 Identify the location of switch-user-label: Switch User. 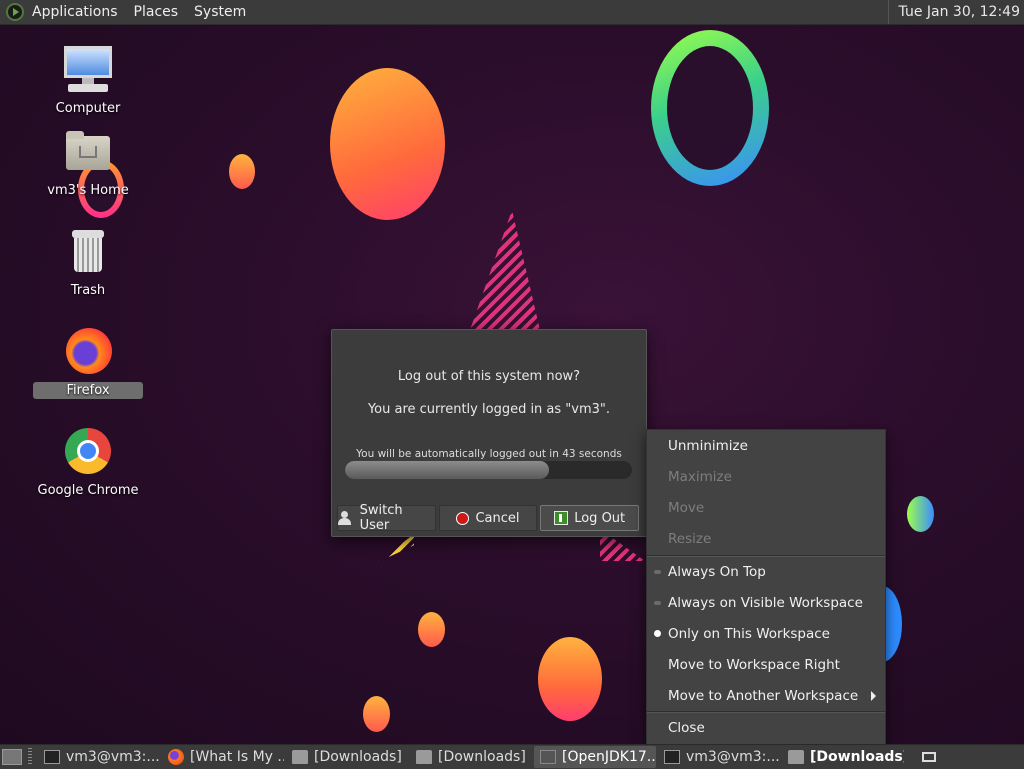
(381, 518).